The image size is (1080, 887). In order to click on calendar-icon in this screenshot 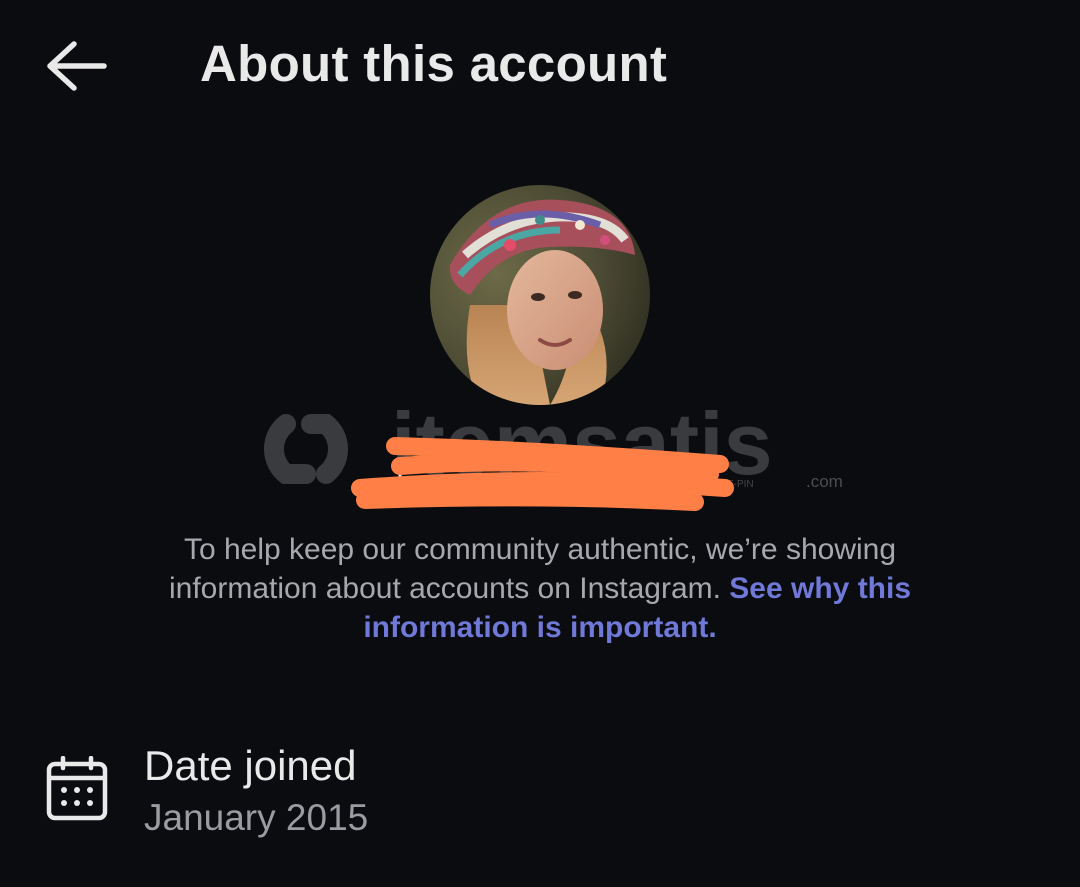, I will do `click(77, 788)`.